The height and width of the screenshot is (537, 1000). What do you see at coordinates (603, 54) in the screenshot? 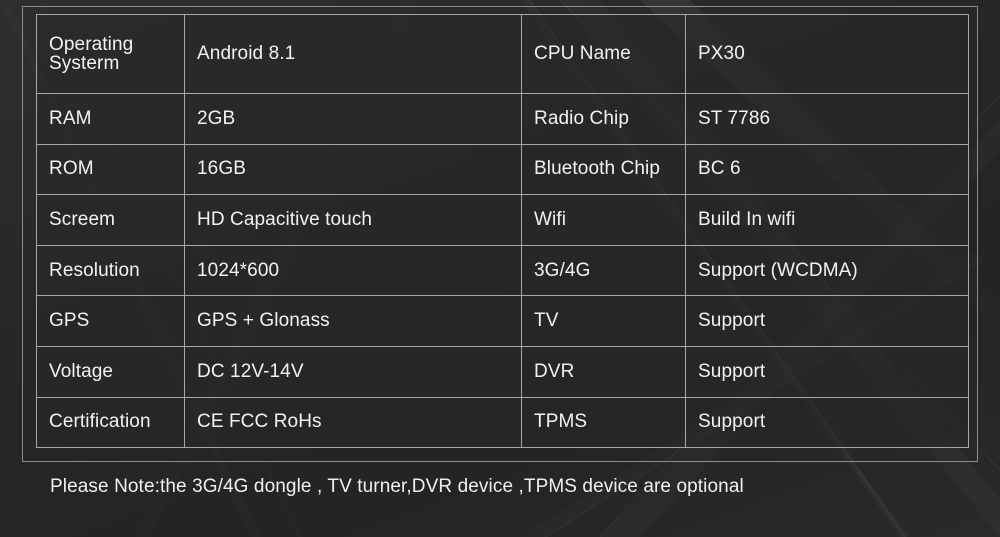
I see `header-label-cpu-name: CPU Name` at bounding box center [603, 54].